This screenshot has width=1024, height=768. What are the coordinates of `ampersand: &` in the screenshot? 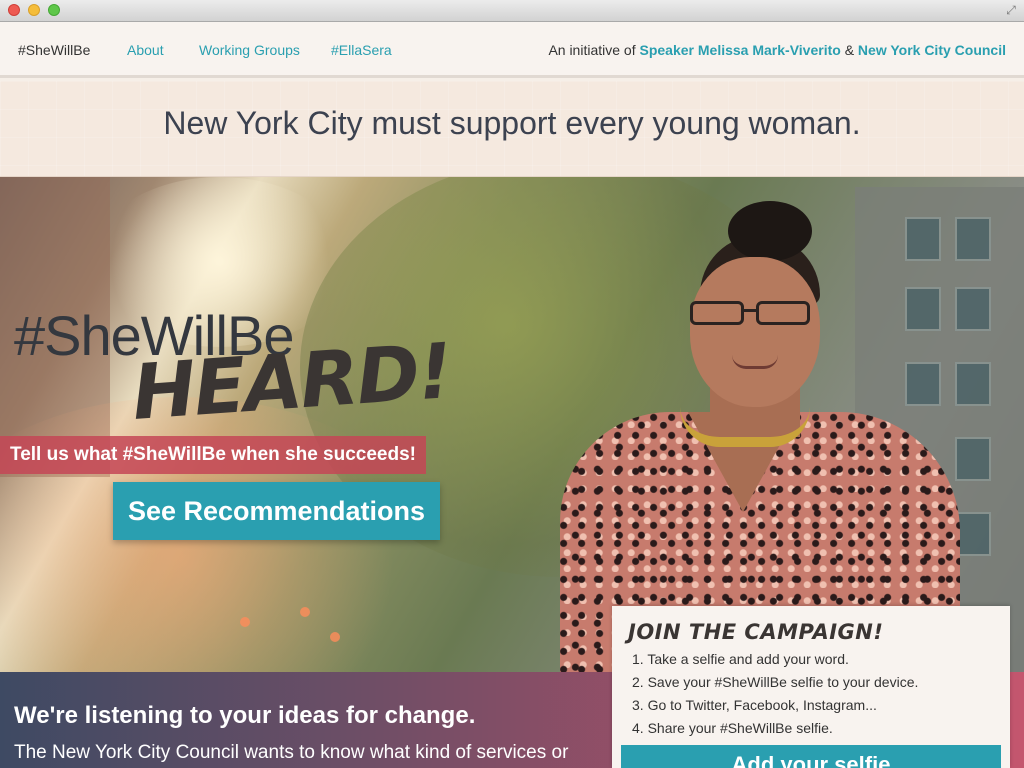 It's located at (849, 50).